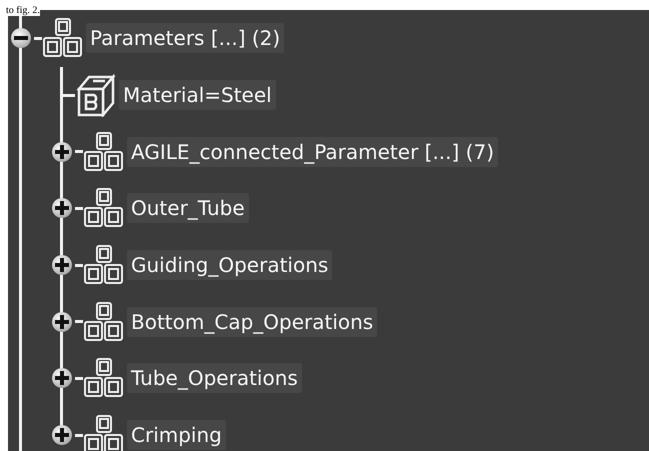 The width and height of the screenshot is (649, 451). Describe the element at coordinates (214, 378) in the screenshot. I see `tree-item: Tube_Operations` at that location.